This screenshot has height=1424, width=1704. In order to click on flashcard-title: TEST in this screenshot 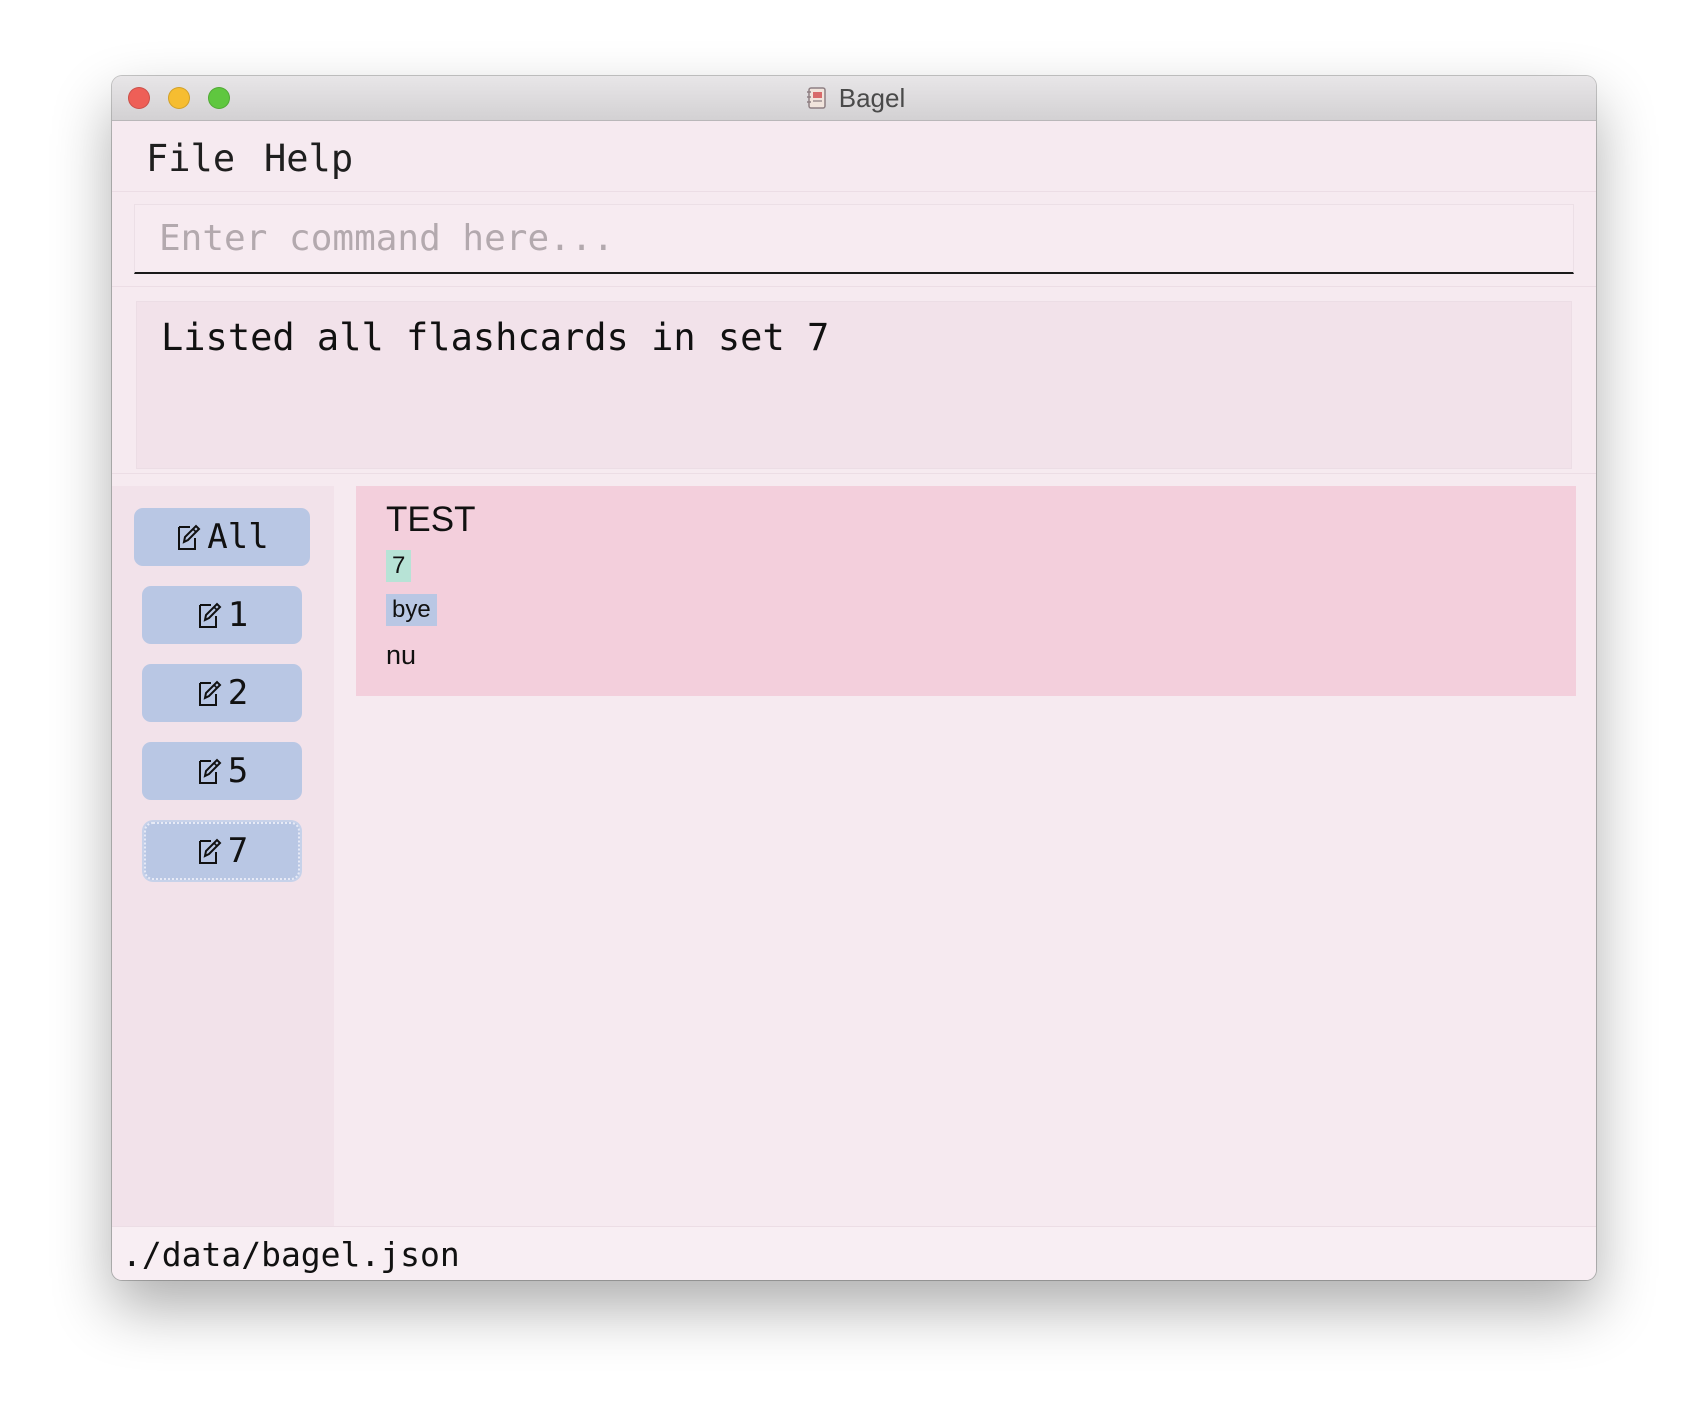, I will do `click(431, 519)`.